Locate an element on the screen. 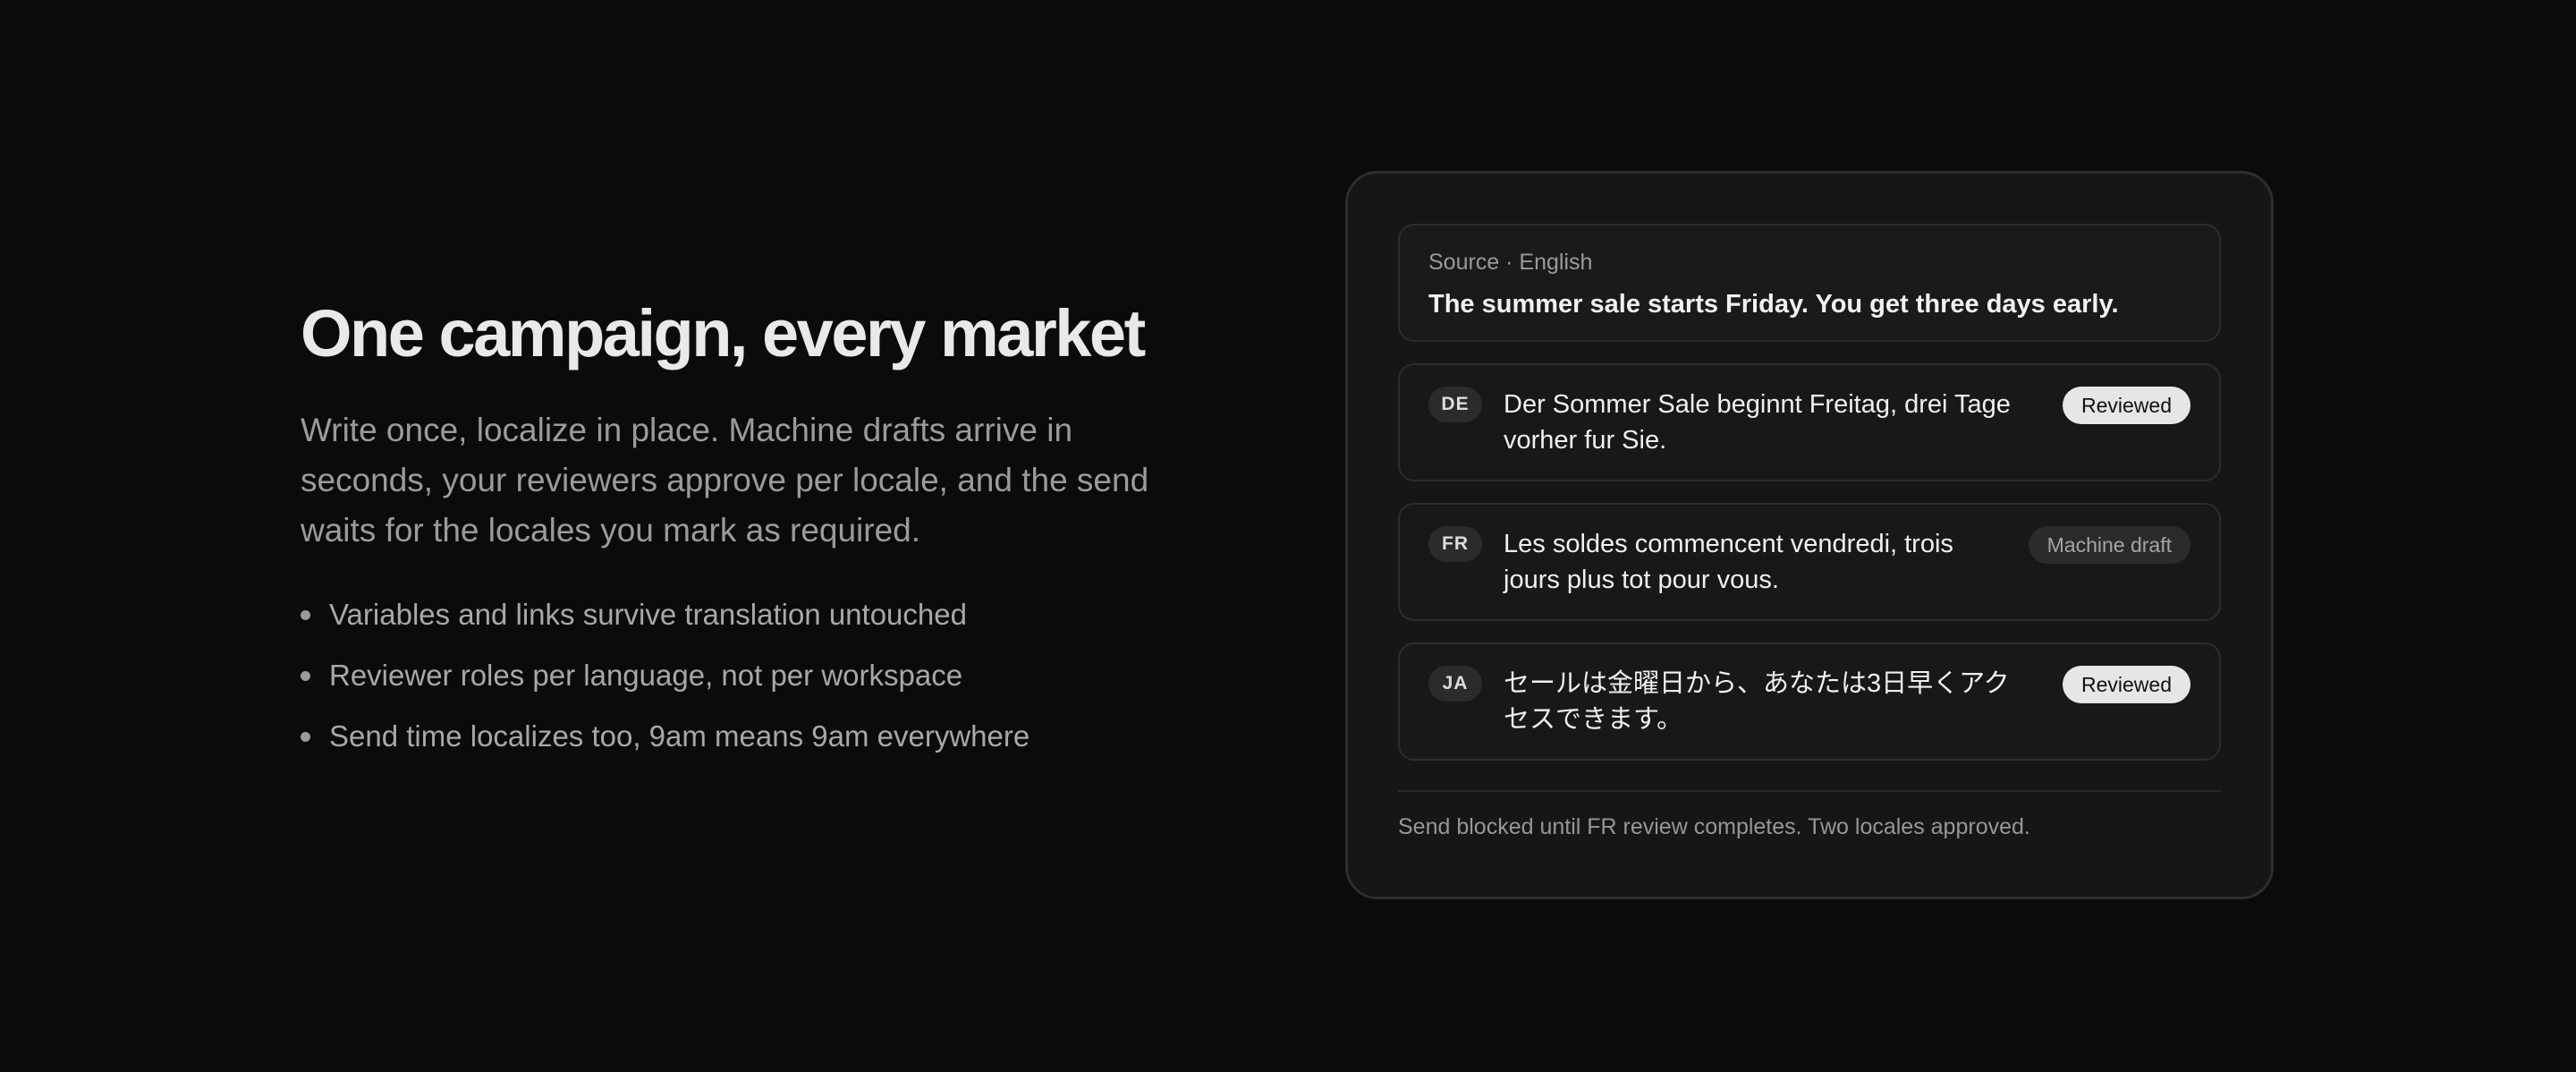 This screenshot has width=2576, height=1072. status-badge: Machine draft is located at coordinates (2109, 545).